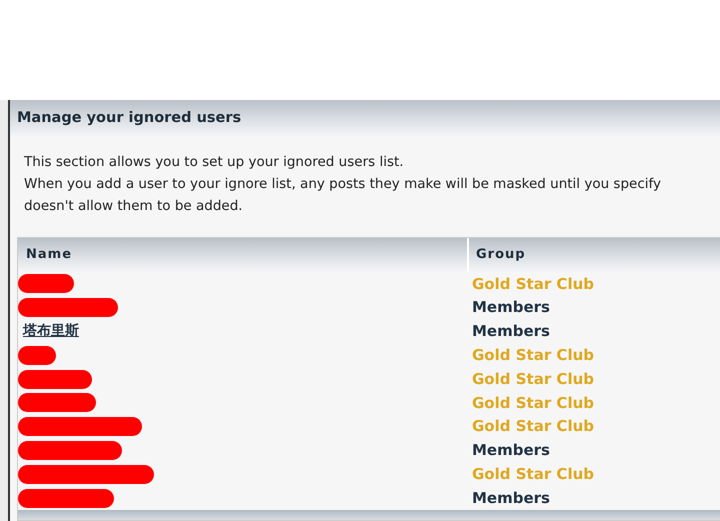  What do you see at coordinates (343, 184) in the screenshot?
I see `description-text: When you add a user to your ignore list, any posts they make will be masked until you specify` at bounding box center [343, 184].